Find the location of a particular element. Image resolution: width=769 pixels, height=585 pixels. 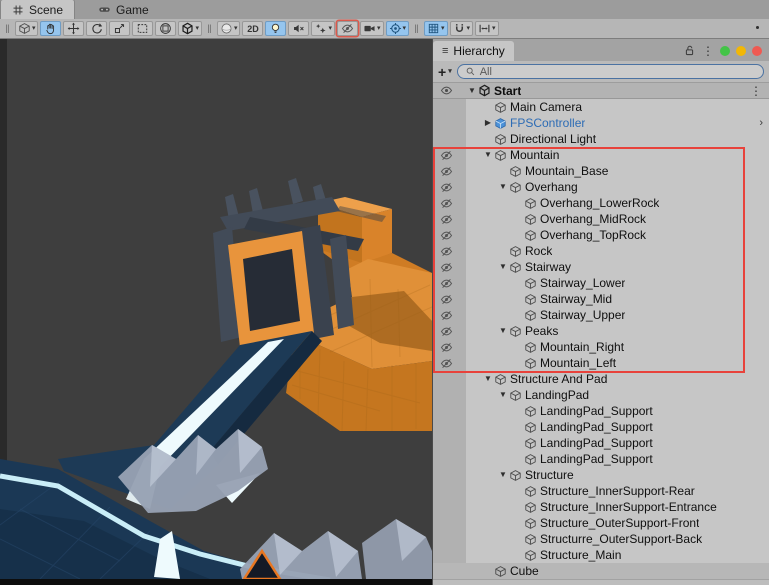

hierarchy-row: Mountain_Right is located at coordinates (601, 347).